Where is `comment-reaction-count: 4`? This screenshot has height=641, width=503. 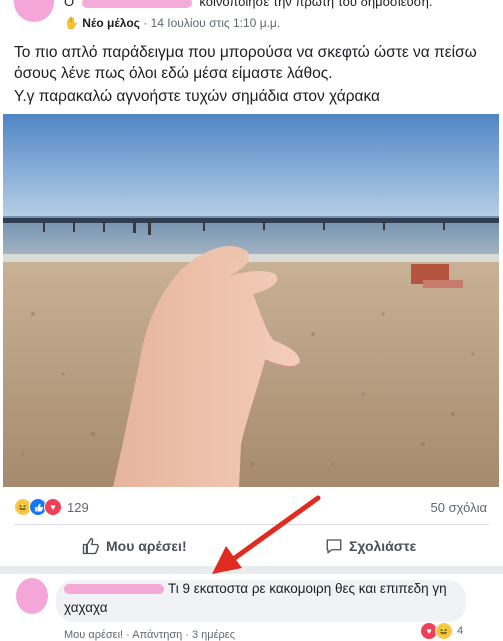 comment-reaction-count: 4 is located at coordinates (460, 631).